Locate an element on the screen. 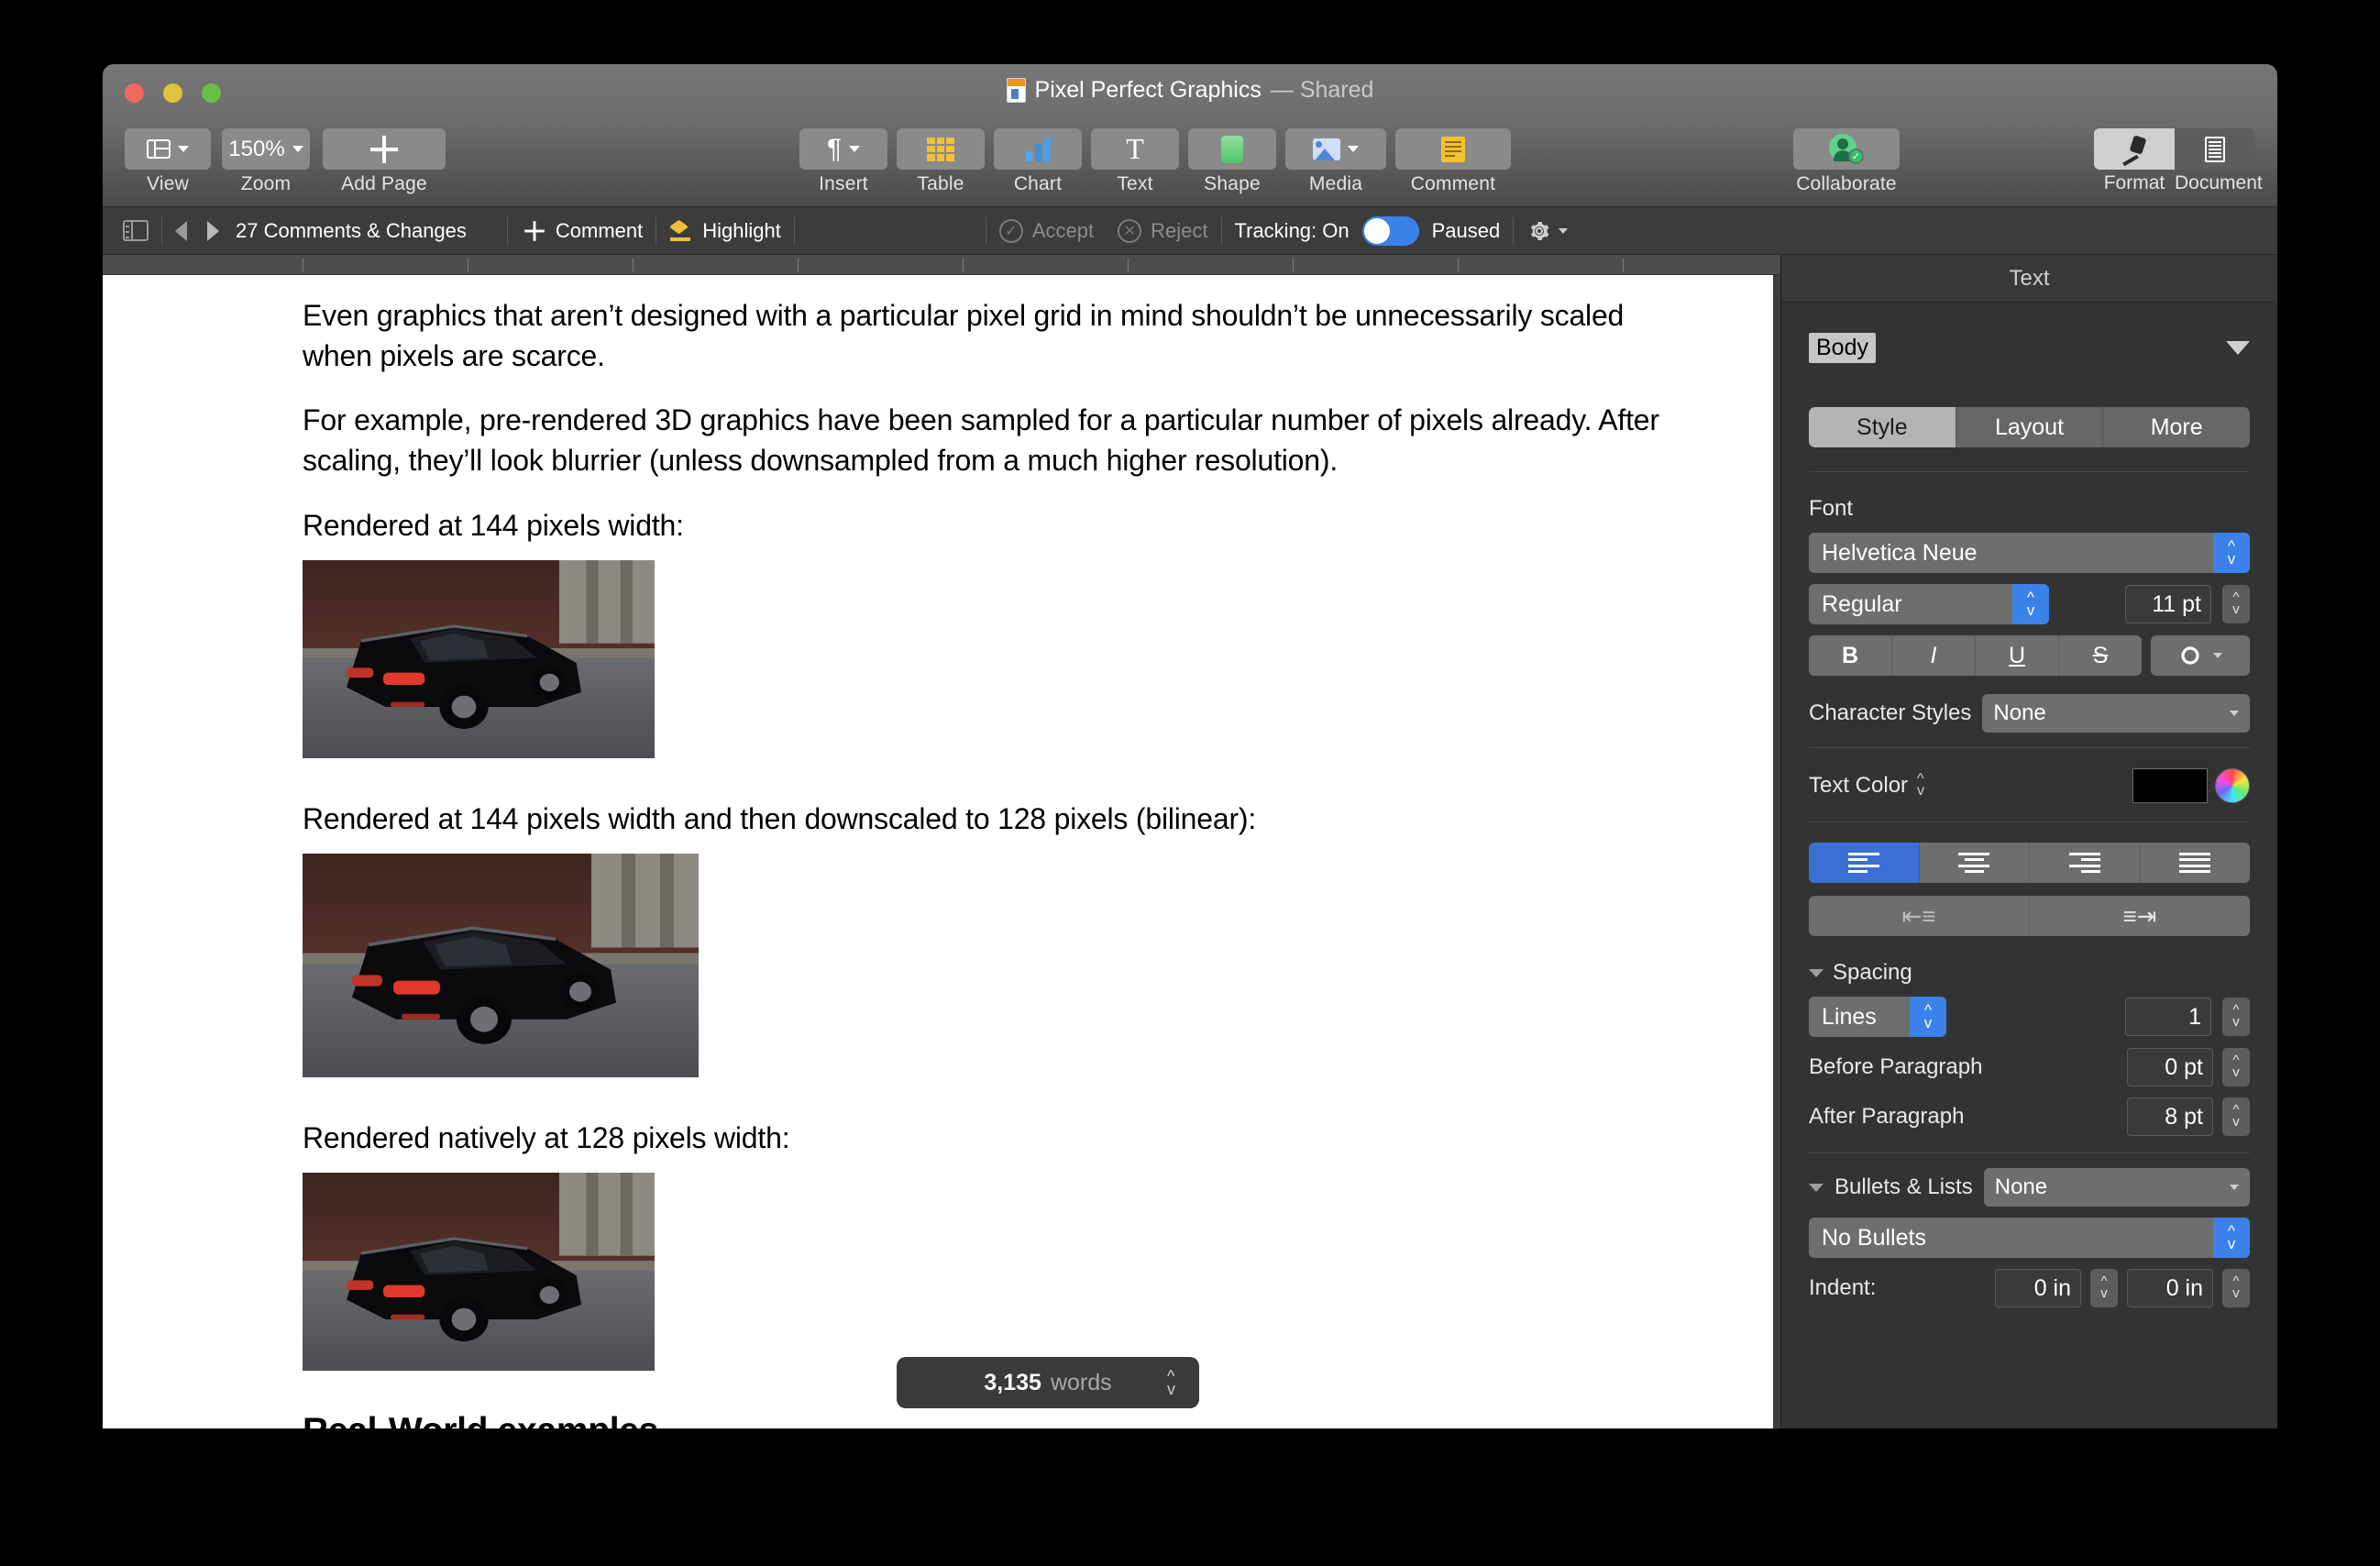 This screenshot has height=1566, width=2380. chart-button is located at coordinates (1038, 149).